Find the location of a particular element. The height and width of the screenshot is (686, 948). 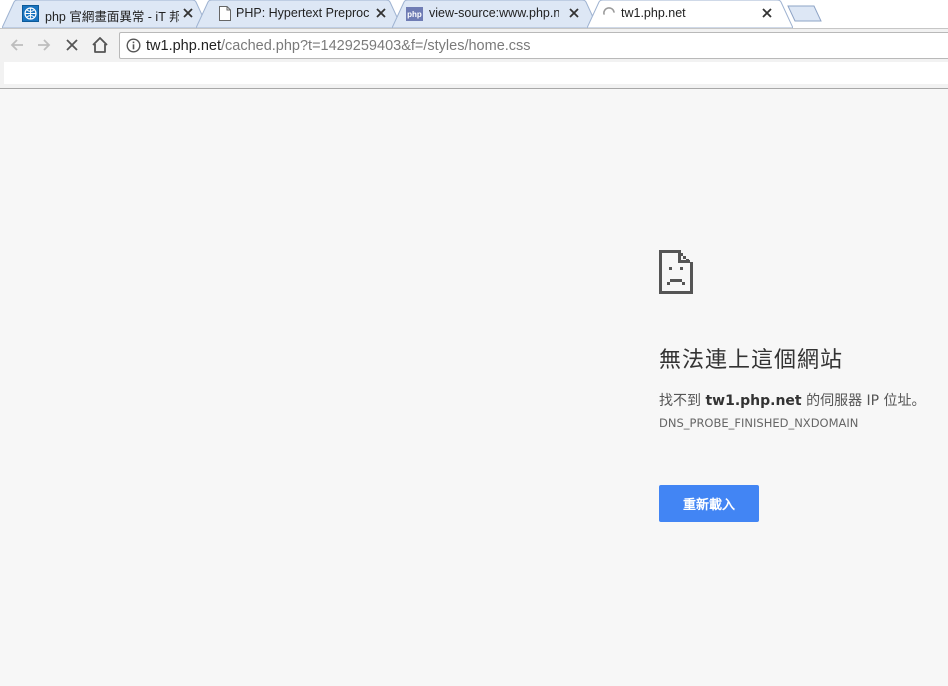

bookmark-bar-area is located at coordinates (476, 73).